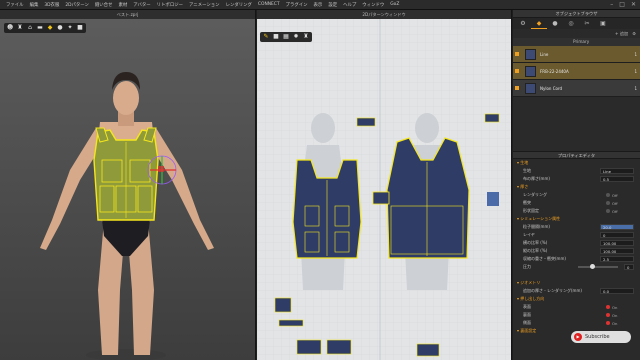  I want to click on property-value-field: Line, so click(617, 171).